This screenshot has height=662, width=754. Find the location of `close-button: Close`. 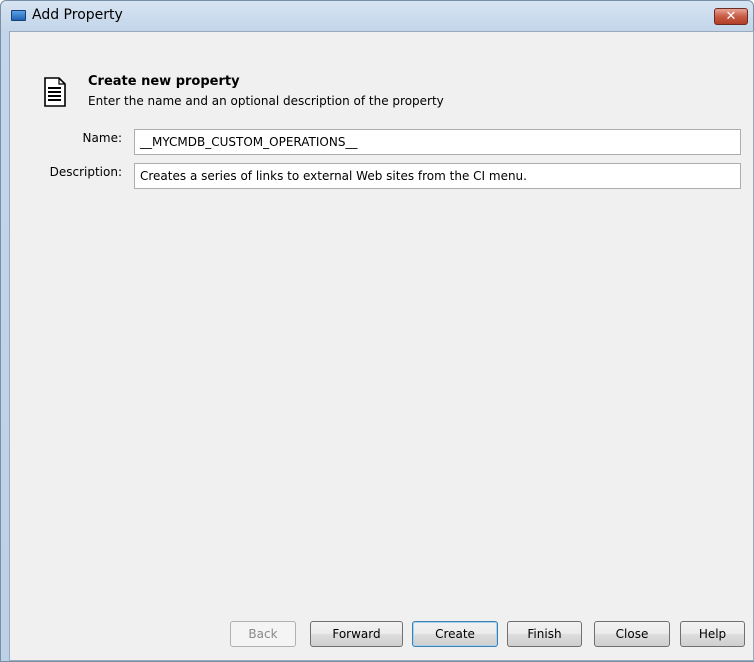

close-button: Close is located at coordinates (632, 634).